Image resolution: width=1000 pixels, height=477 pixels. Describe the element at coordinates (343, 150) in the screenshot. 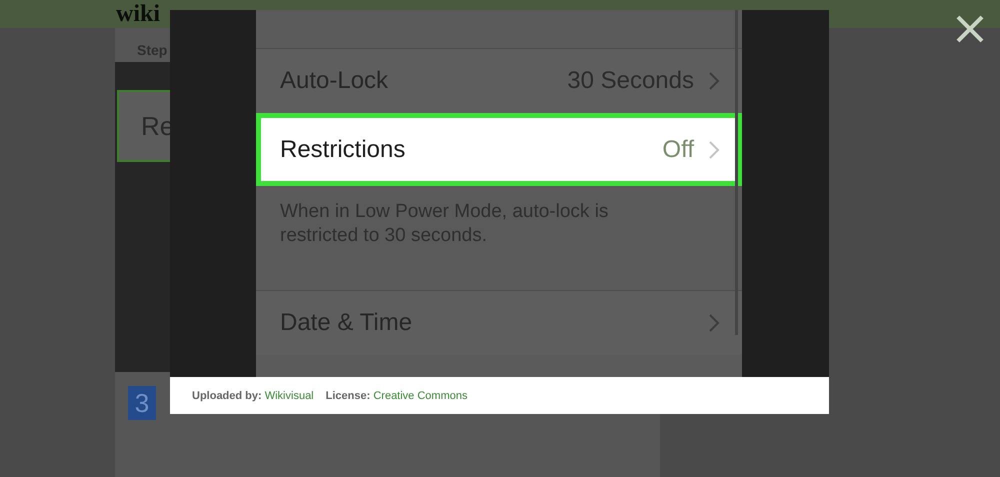

I see `row-label: Restrictions` at that location.